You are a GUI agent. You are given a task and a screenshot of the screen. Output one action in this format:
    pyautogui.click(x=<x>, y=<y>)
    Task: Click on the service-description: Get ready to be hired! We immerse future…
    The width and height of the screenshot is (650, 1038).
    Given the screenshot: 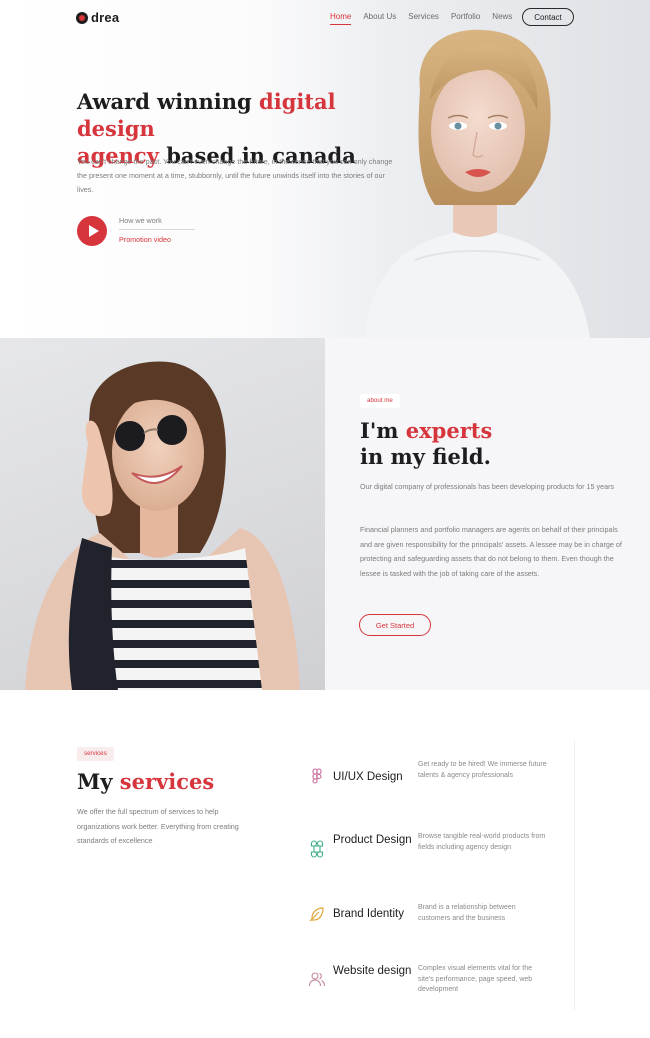 What is the action you would take?
    pyautogui.click(x=482, y=770)
    